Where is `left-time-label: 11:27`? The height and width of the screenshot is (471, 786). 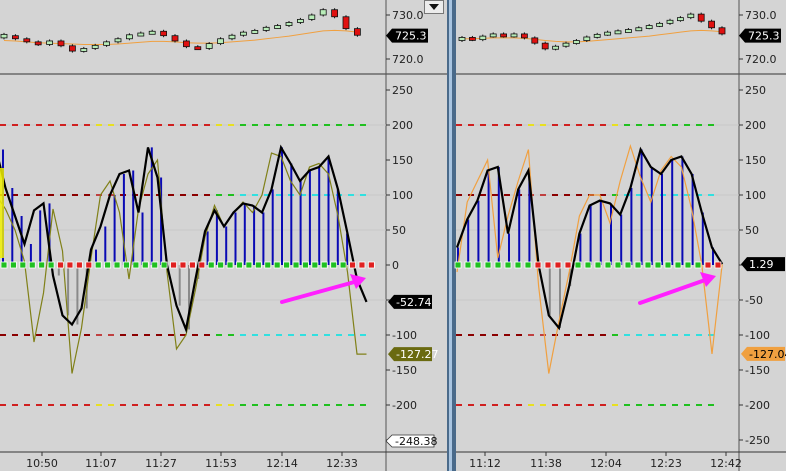 left-time-label: 11:27 is located at coordinates (161, 463).